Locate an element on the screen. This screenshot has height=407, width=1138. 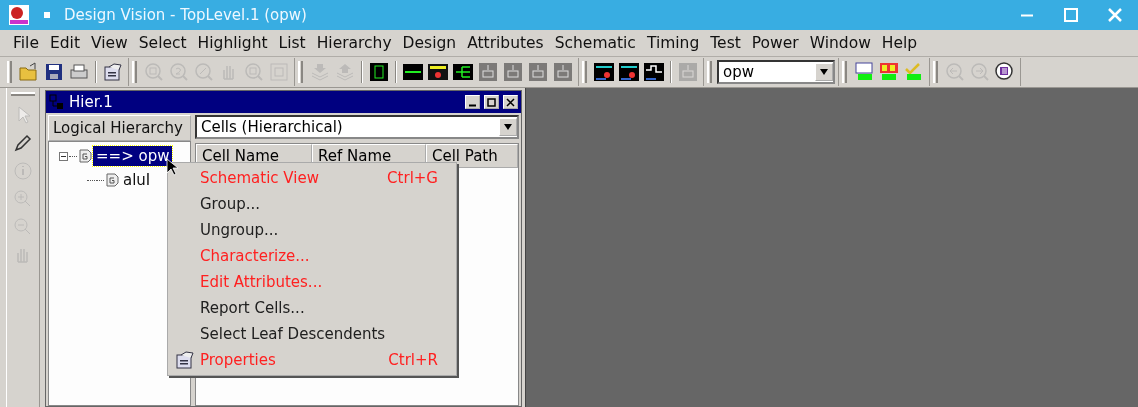
menu-item: Test is located at coordinates (724, 43).